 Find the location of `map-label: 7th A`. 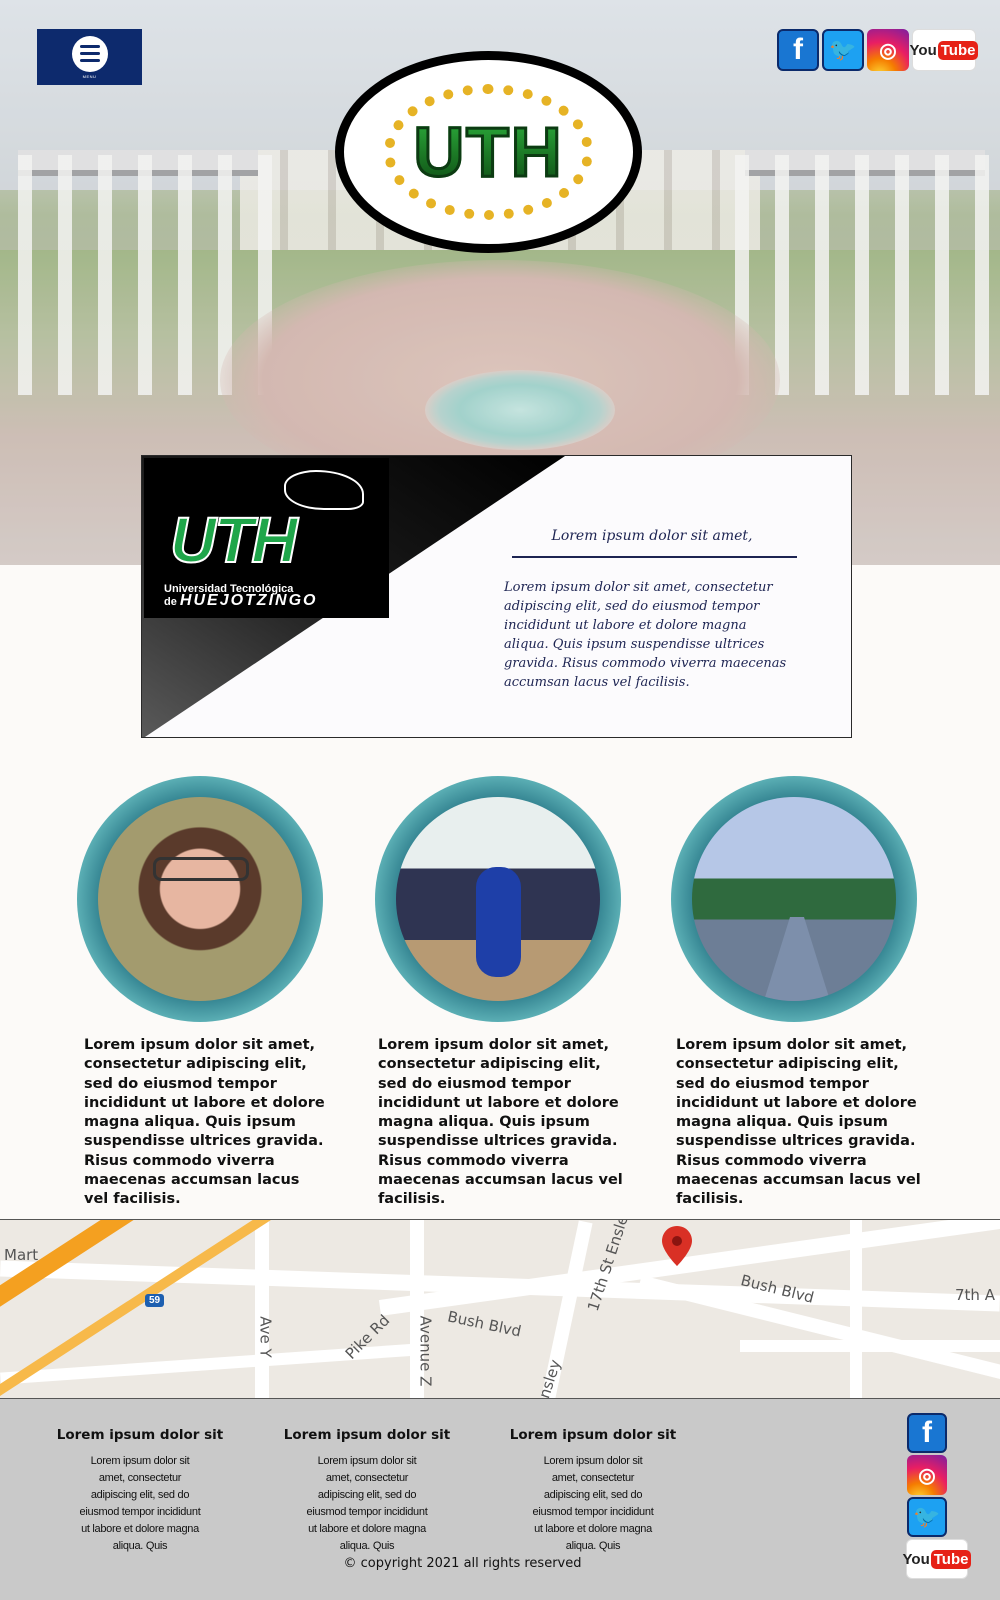

map-label: 7th A is located at coordinates (975, 1295).